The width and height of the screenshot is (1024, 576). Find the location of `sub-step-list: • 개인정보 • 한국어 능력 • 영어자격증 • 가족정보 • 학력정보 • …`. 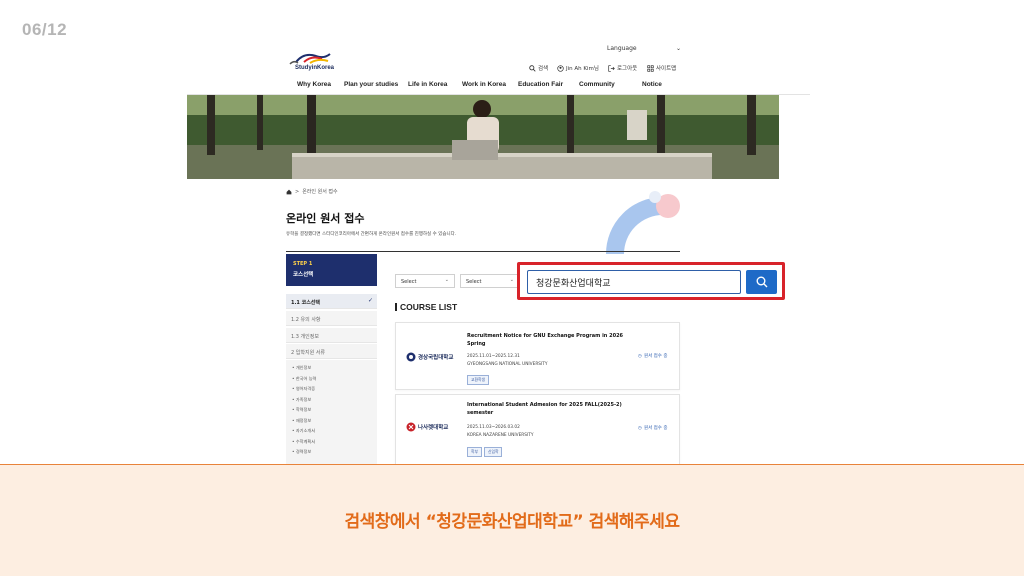

sub-step-list: • 개인정보 • 한국어 능력 • 영어자격증 • 가족정보 • 학력정보 • … is located at coordinates (331, 413).